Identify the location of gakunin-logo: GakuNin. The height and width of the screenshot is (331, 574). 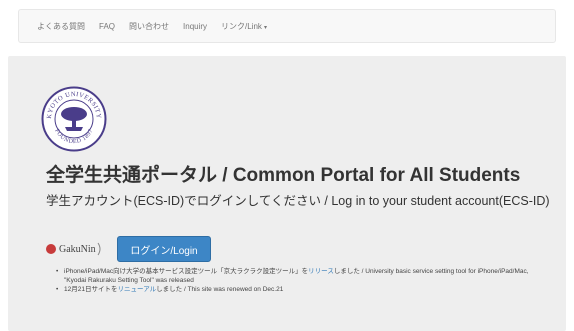
(74, 249).